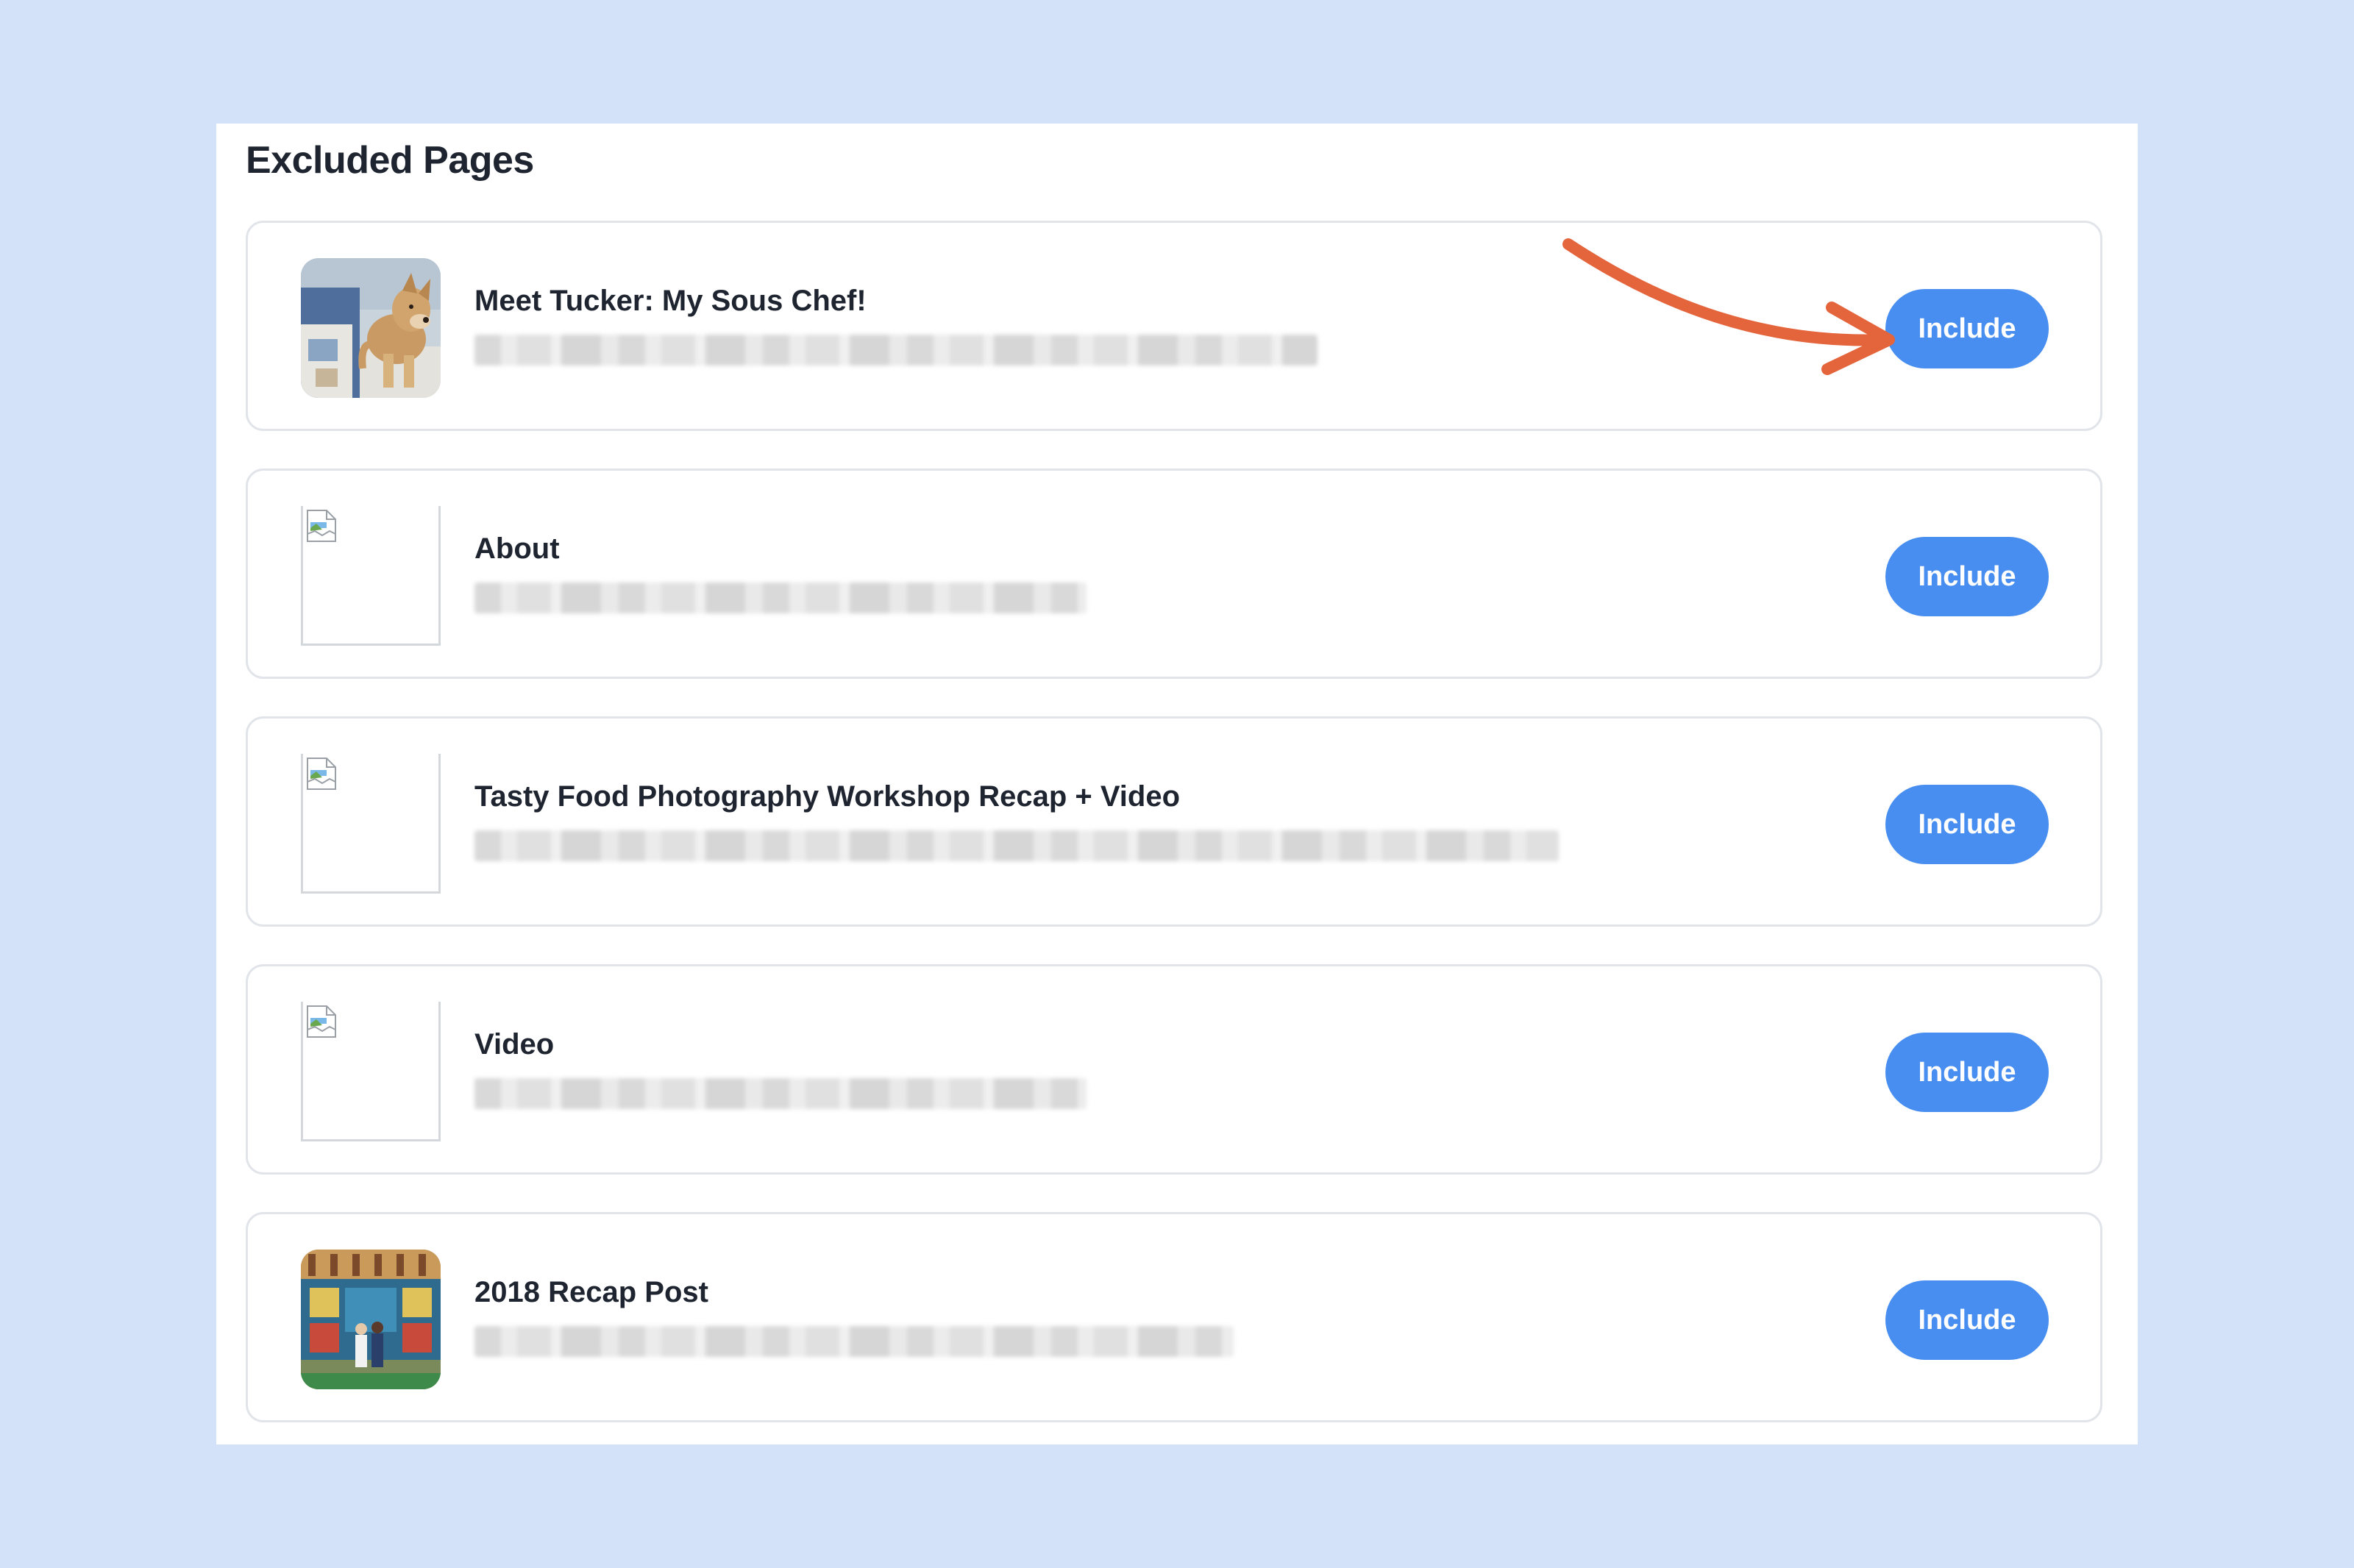  Describe the element at coordinates (591, 1292) in the screenshot. I see `page-title: 2018 Recap Post` at that location.